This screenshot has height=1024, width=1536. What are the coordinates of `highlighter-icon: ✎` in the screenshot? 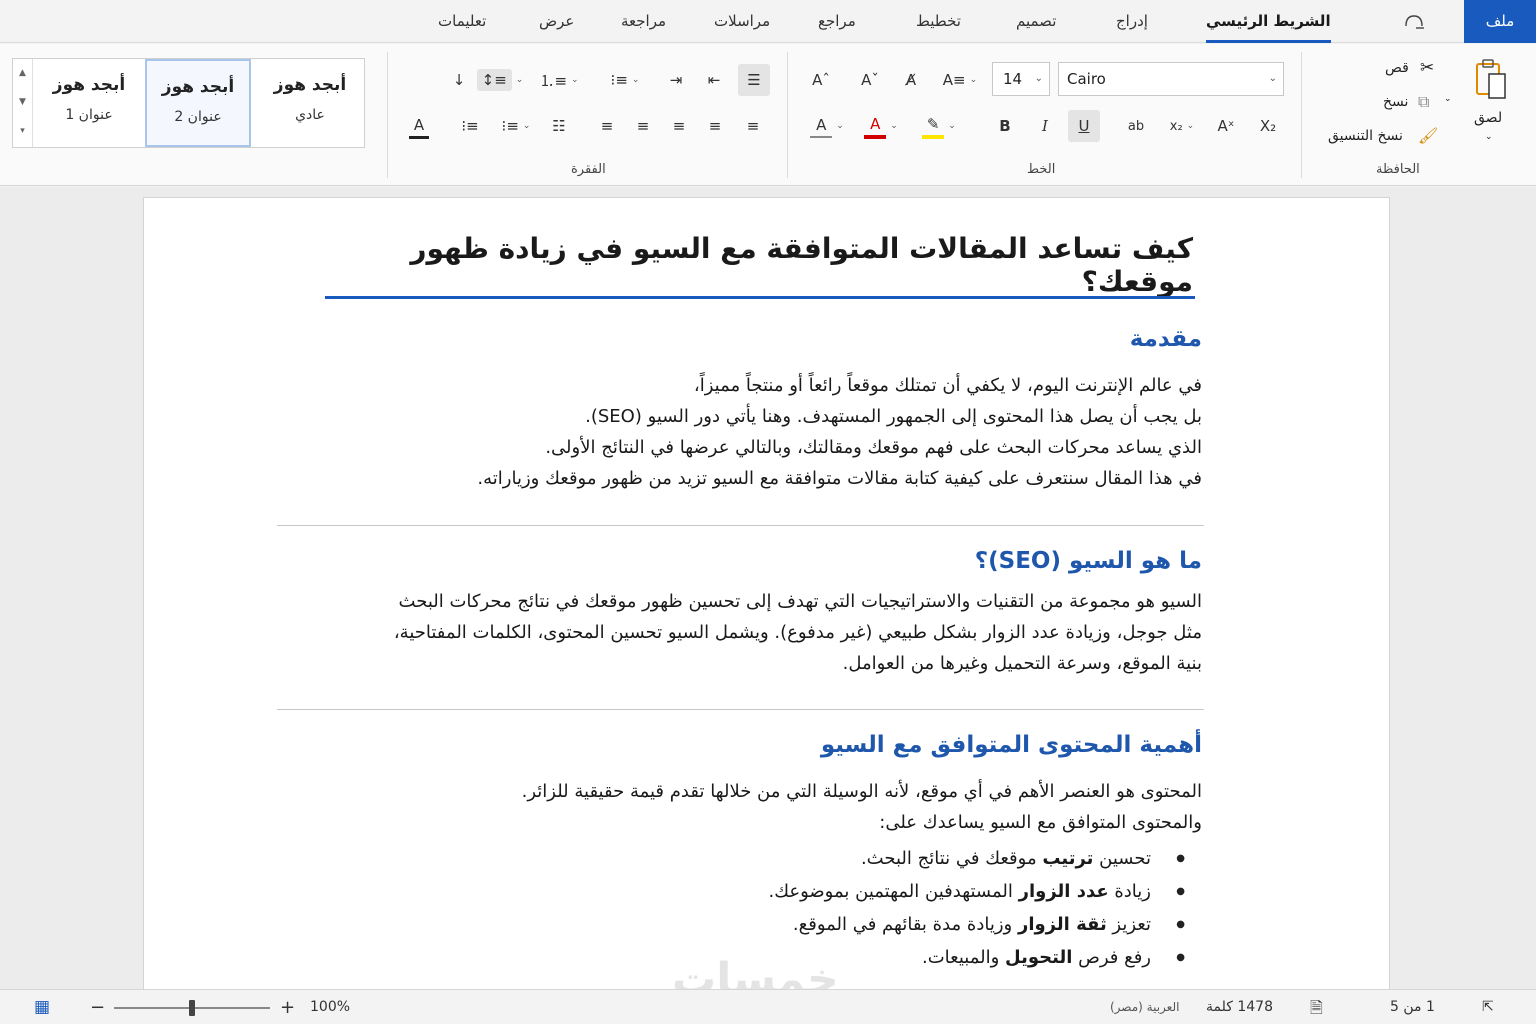 It's located at (933, 126).